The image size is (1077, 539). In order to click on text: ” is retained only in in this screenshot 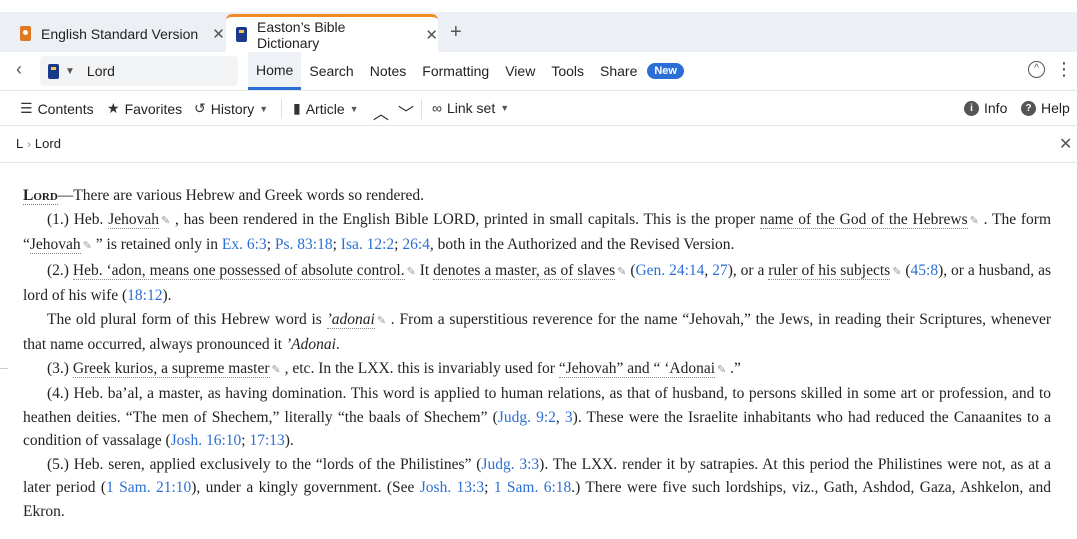, I will do `click(156, 244)`.